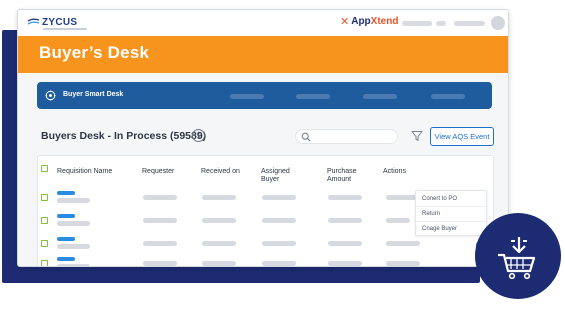 This screenshot has height=322, width=565. Describe the element at coordinates (263, 54) in the screenshot. I see `page-banner: Buyer’s Desk` at that location.